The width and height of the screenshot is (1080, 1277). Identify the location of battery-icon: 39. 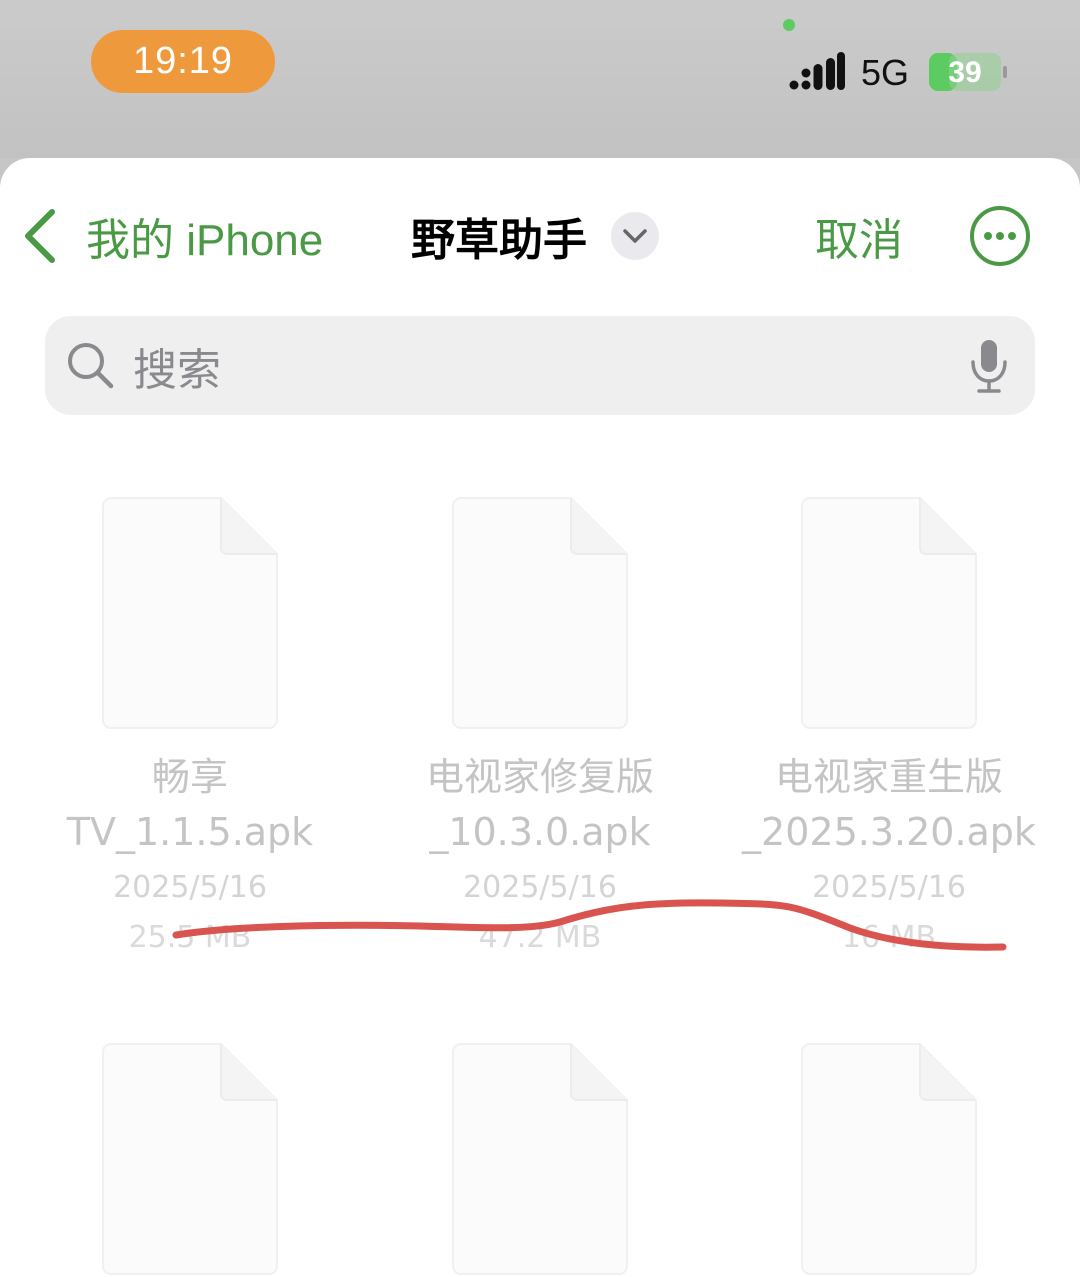
(968, 72).